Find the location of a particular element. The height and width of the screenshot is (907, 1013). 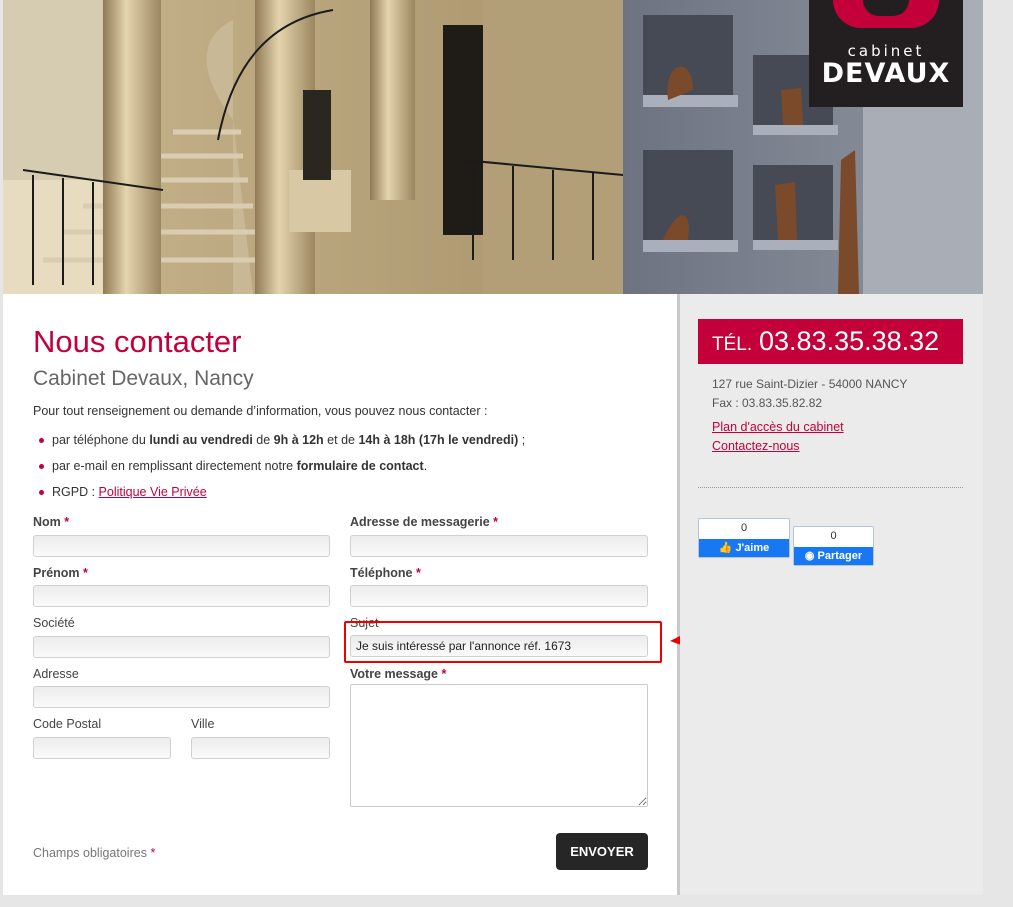

address-line: 127 rue Saint-Dizier - 54000 NANCY is located at coordinates (810, 384).